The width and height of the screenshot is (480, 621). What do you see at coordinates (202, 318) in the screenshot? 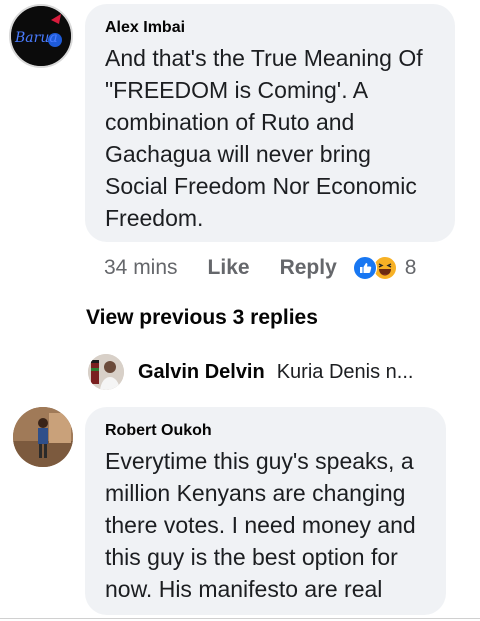
I see `view-previous-replies-link: View previous 3 replies` at bounding box center [202, 318].